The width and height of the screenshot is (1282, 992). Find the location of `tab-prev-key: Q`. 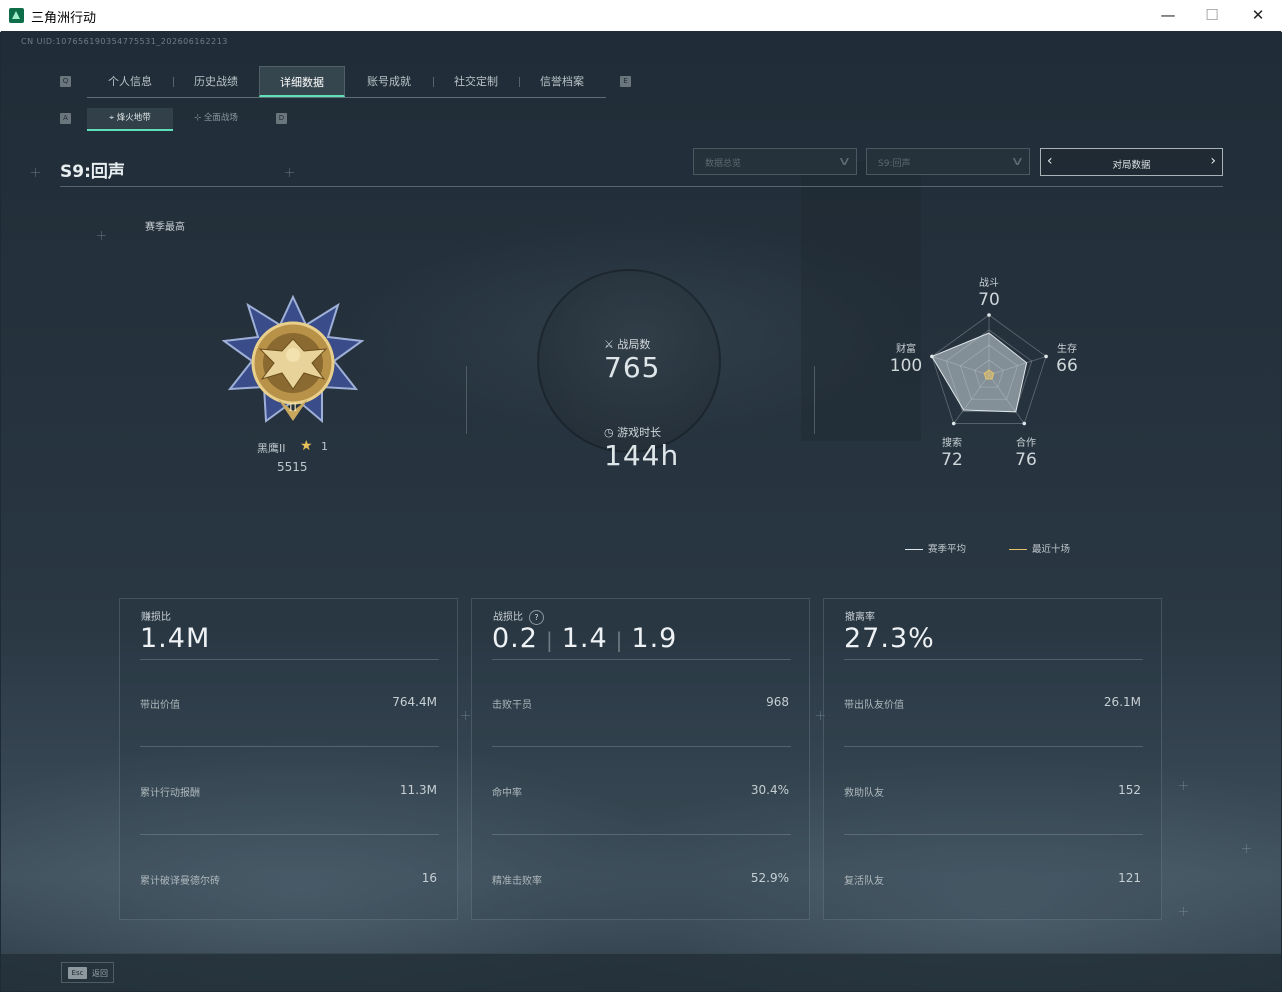

tab-prev-key: Q is located at coordinates (65, 81).